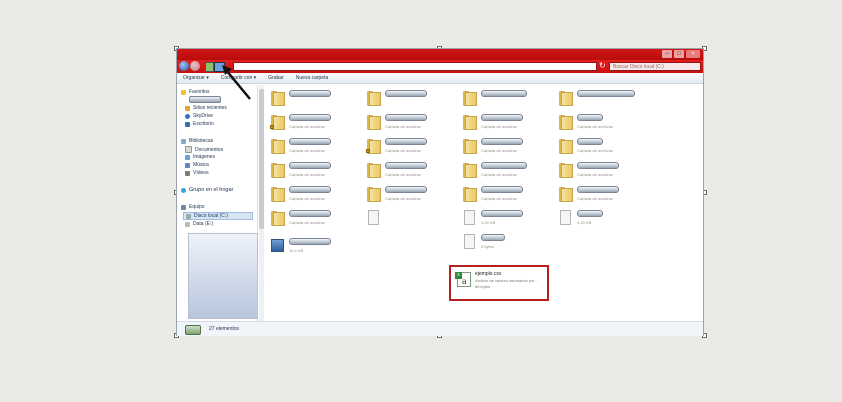 Image resolution: width=842 pixels, height=402 pixels. Describe the element at coordinates (207, 190) in the screenshot. I see `nav-homegroup: Grupo en el hogar` at that location.